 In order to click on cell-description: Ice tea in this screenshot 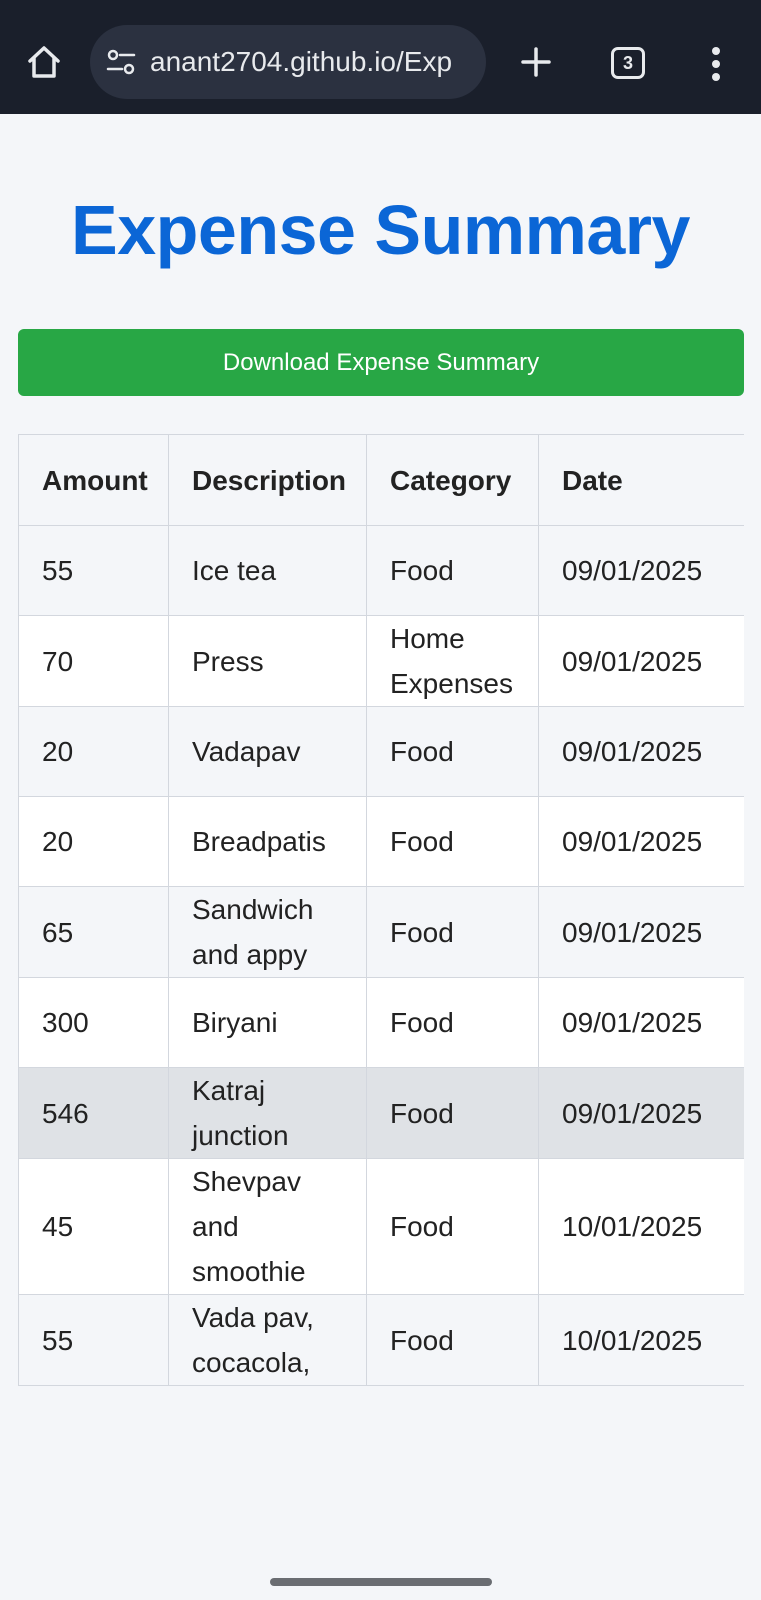, I will do `click(267, 570)`.